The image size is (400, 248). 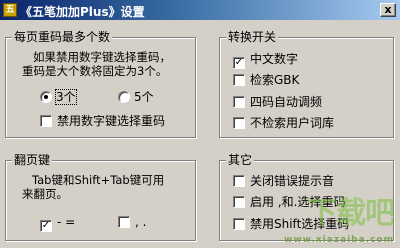 What do you see at coordinates (144, 97) in the screenshot?
I see `radio-5-label: 5个` at bounding box center [144, 97].